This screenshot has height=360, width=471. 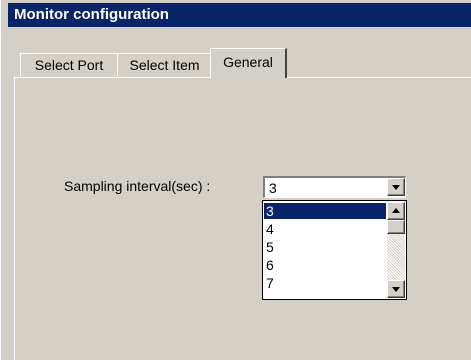 I want to click on list-item: 7, so click(x=325, y=283).